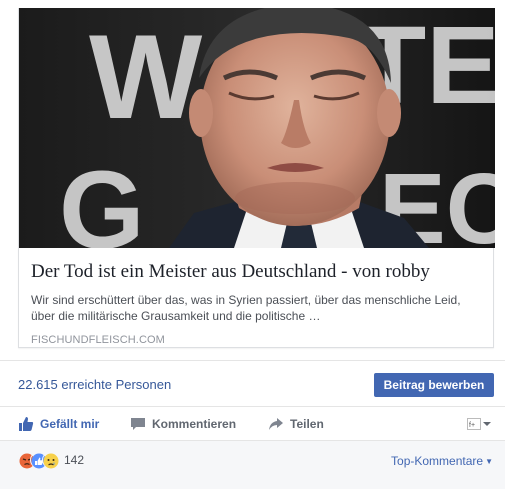 This screenshot has height=489, width=505. What do you see at coordinates (98, 340) in the screenshot?
I see `link-domain: FISCHUNDFLEISCH.COM` at bounding box center [98, 340].